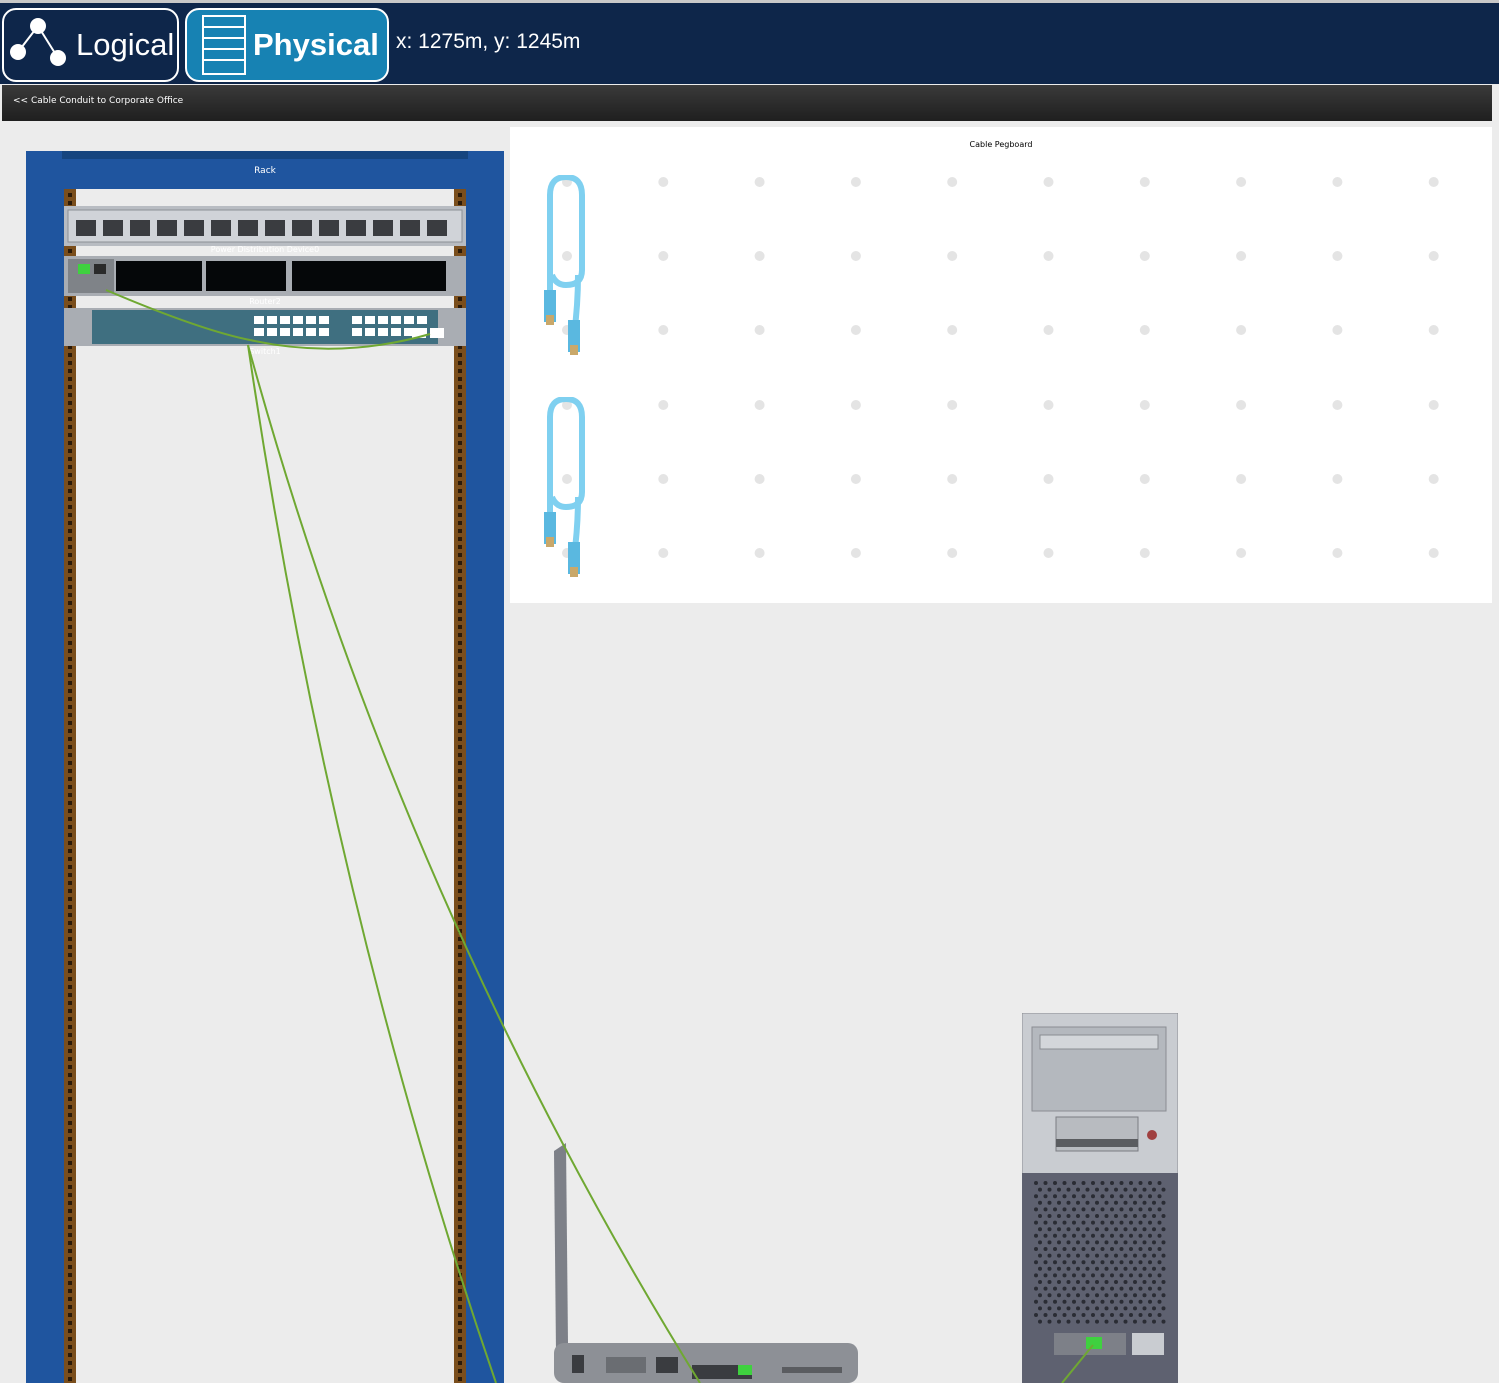 Image resolution: width=1499 pixels, height=1383 pixels. Describe the element at coordinates (488, 41) in the screenshot. I see `coordinate-readout: x: 1275m, y: 1245m` at that location.